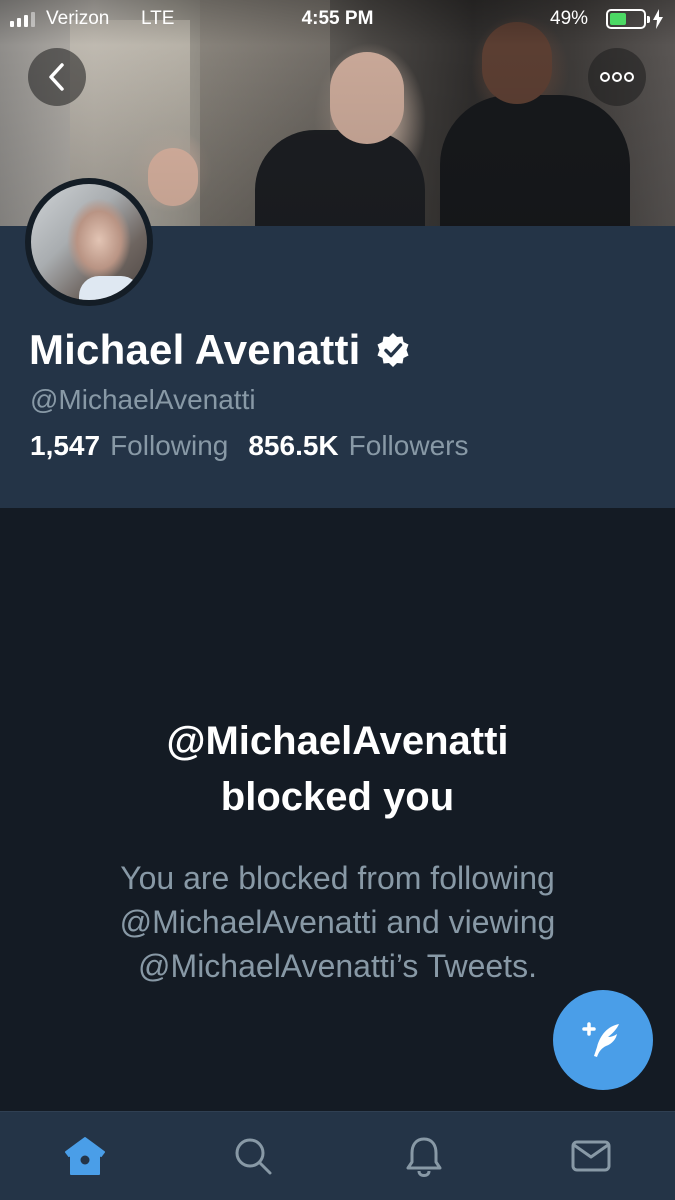  What do you see at coordinates (337, 20) in the screenshot?
I see `status-bar: Verizon LTE 4:55 PM 49%` at bounding box center [337, 20].